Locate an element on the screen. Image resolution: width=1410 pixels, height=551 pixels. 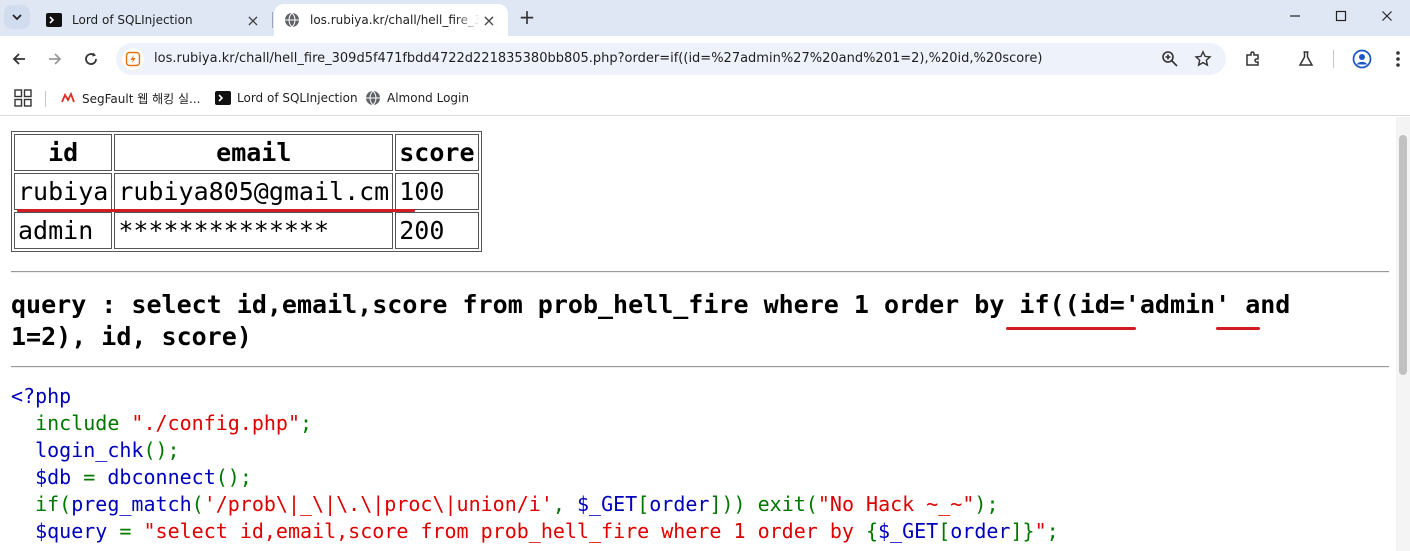
zoom-button is located at coordinates (1170, 59).